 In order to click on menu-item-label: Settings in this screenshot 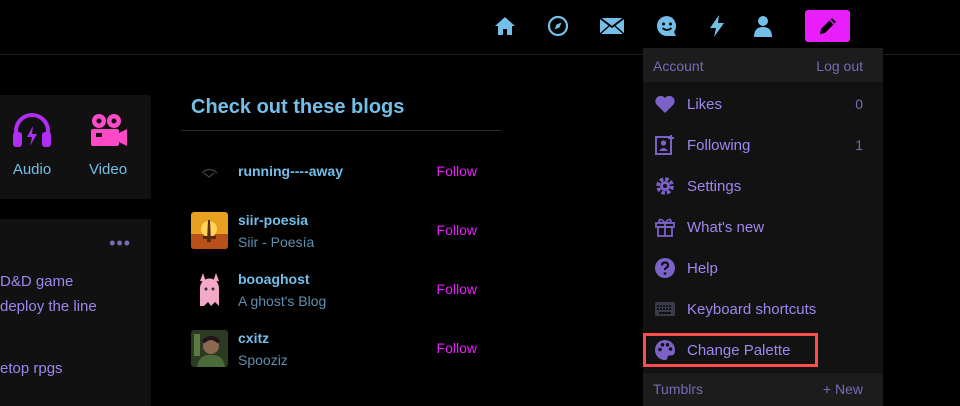, I will do `click(714, 186)`.